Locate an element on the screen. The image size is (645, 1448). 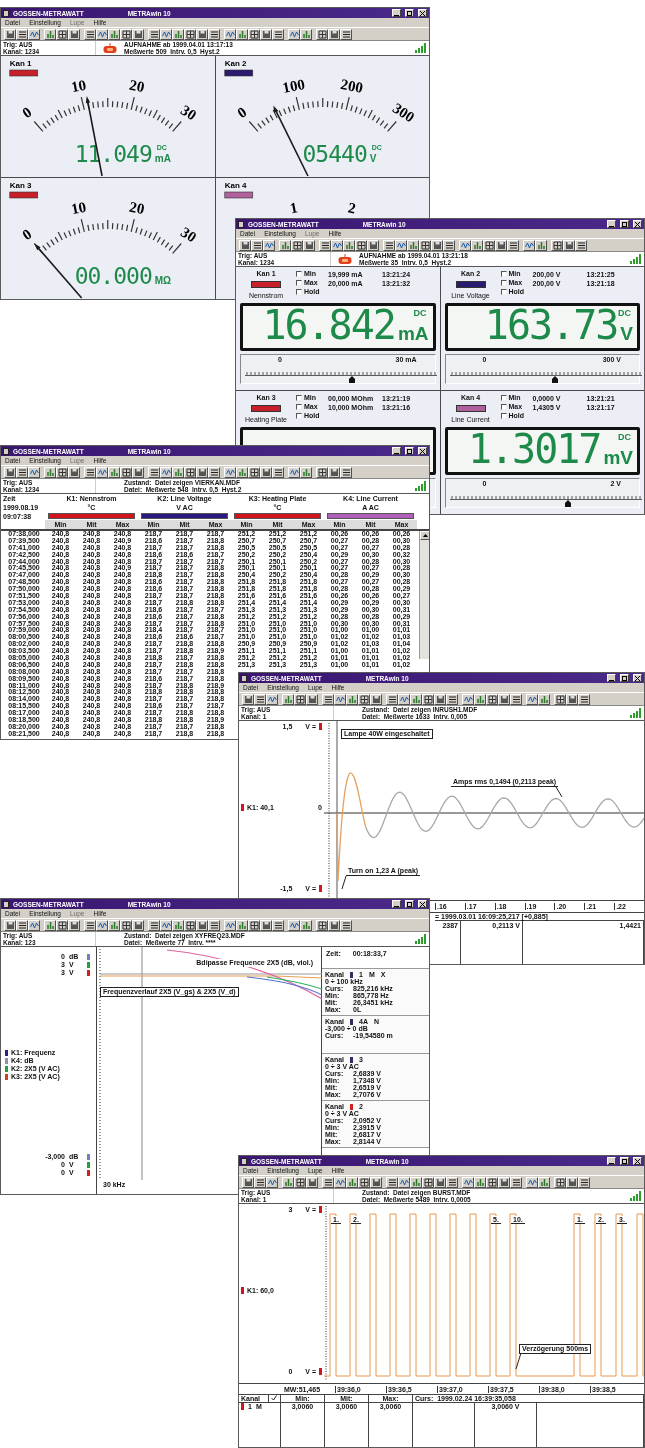
scroll-up-button is located at coordinates (424, 535).